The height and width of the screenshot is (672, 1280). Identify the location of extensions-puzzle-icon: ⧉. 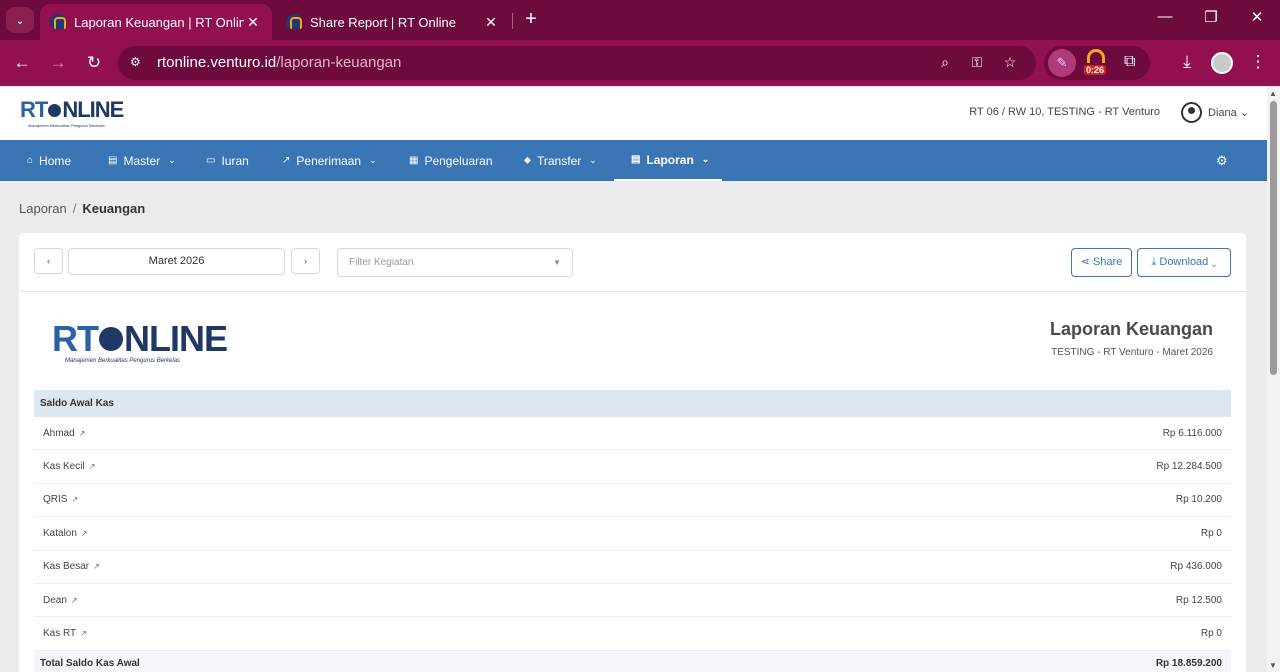
(1129, 62).